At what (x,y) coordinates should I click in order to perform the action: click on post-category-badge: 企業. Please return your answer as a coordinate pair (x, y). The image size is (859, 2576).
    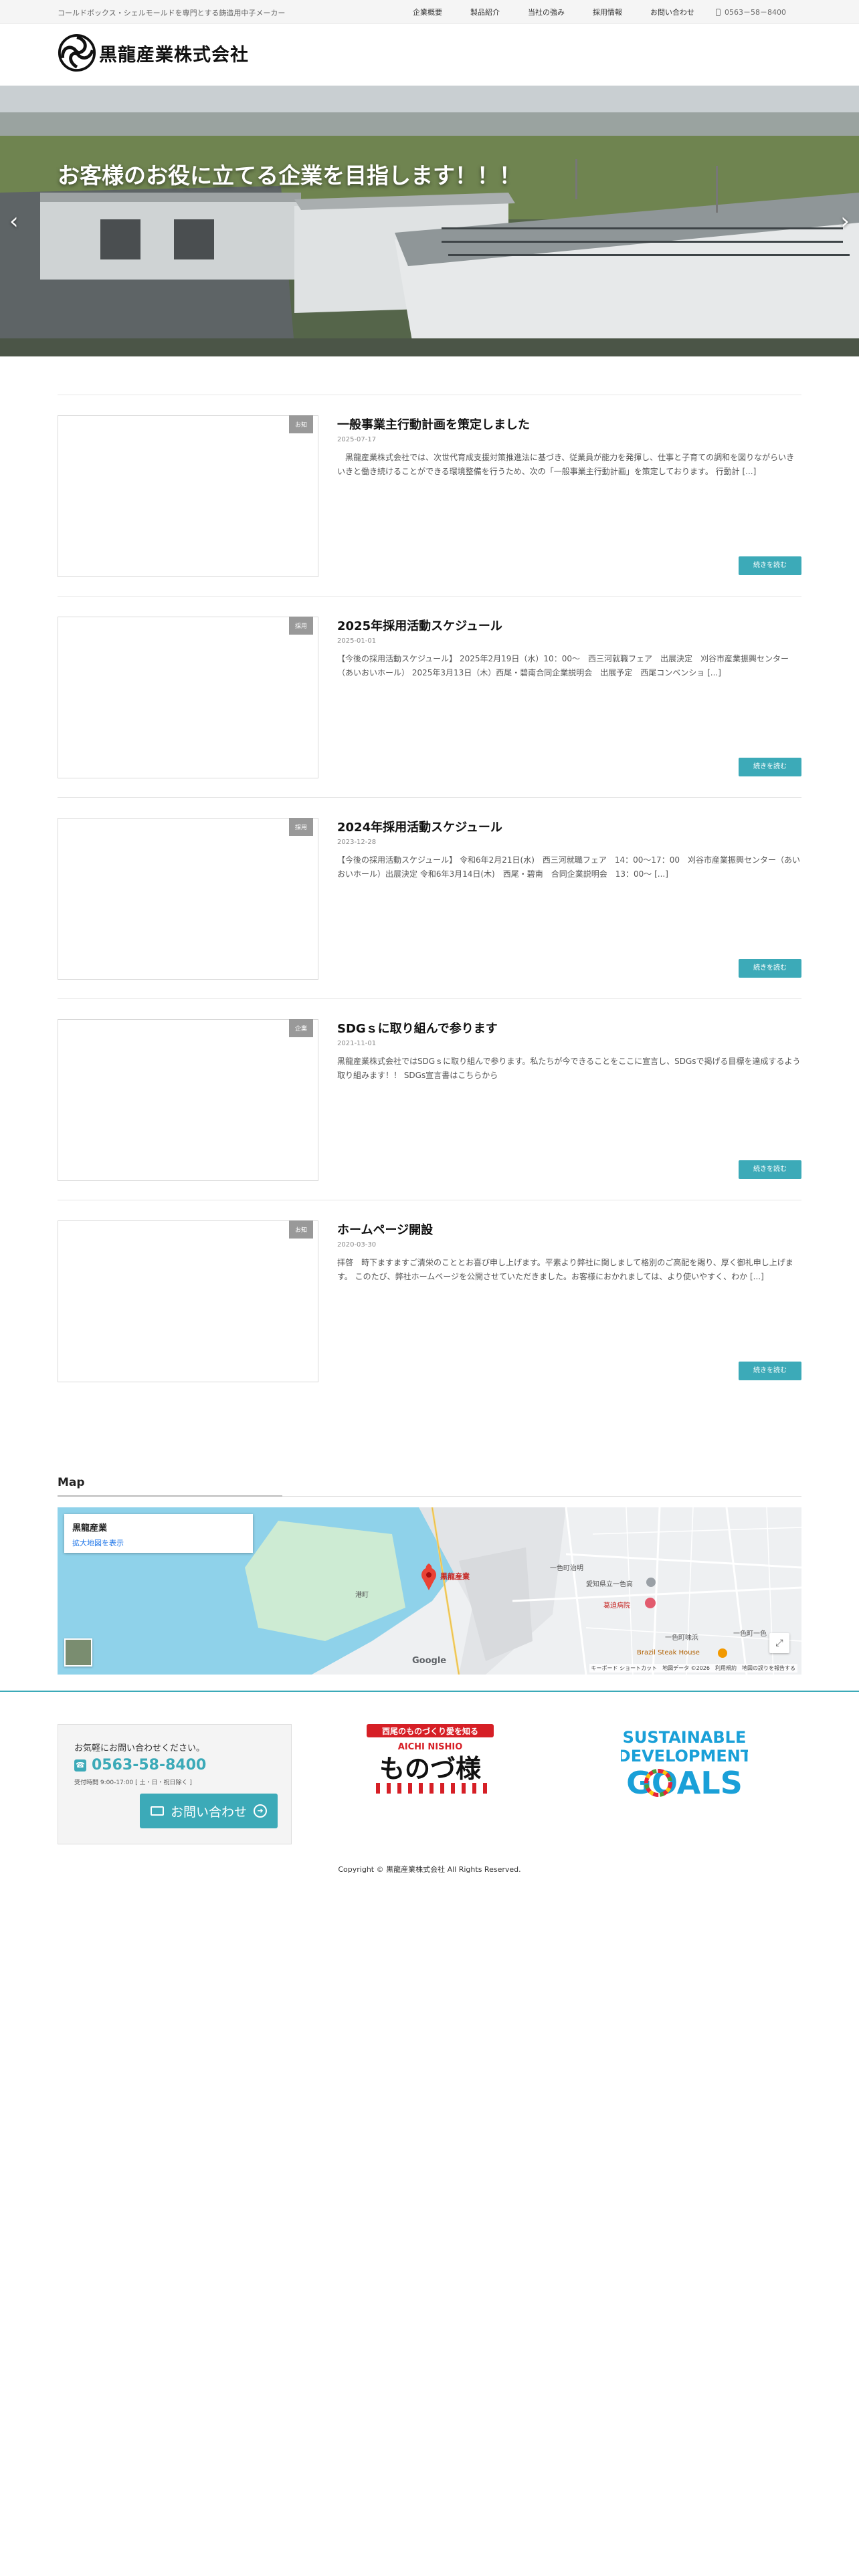
    Looking at the image, I should click on (301, 1028).